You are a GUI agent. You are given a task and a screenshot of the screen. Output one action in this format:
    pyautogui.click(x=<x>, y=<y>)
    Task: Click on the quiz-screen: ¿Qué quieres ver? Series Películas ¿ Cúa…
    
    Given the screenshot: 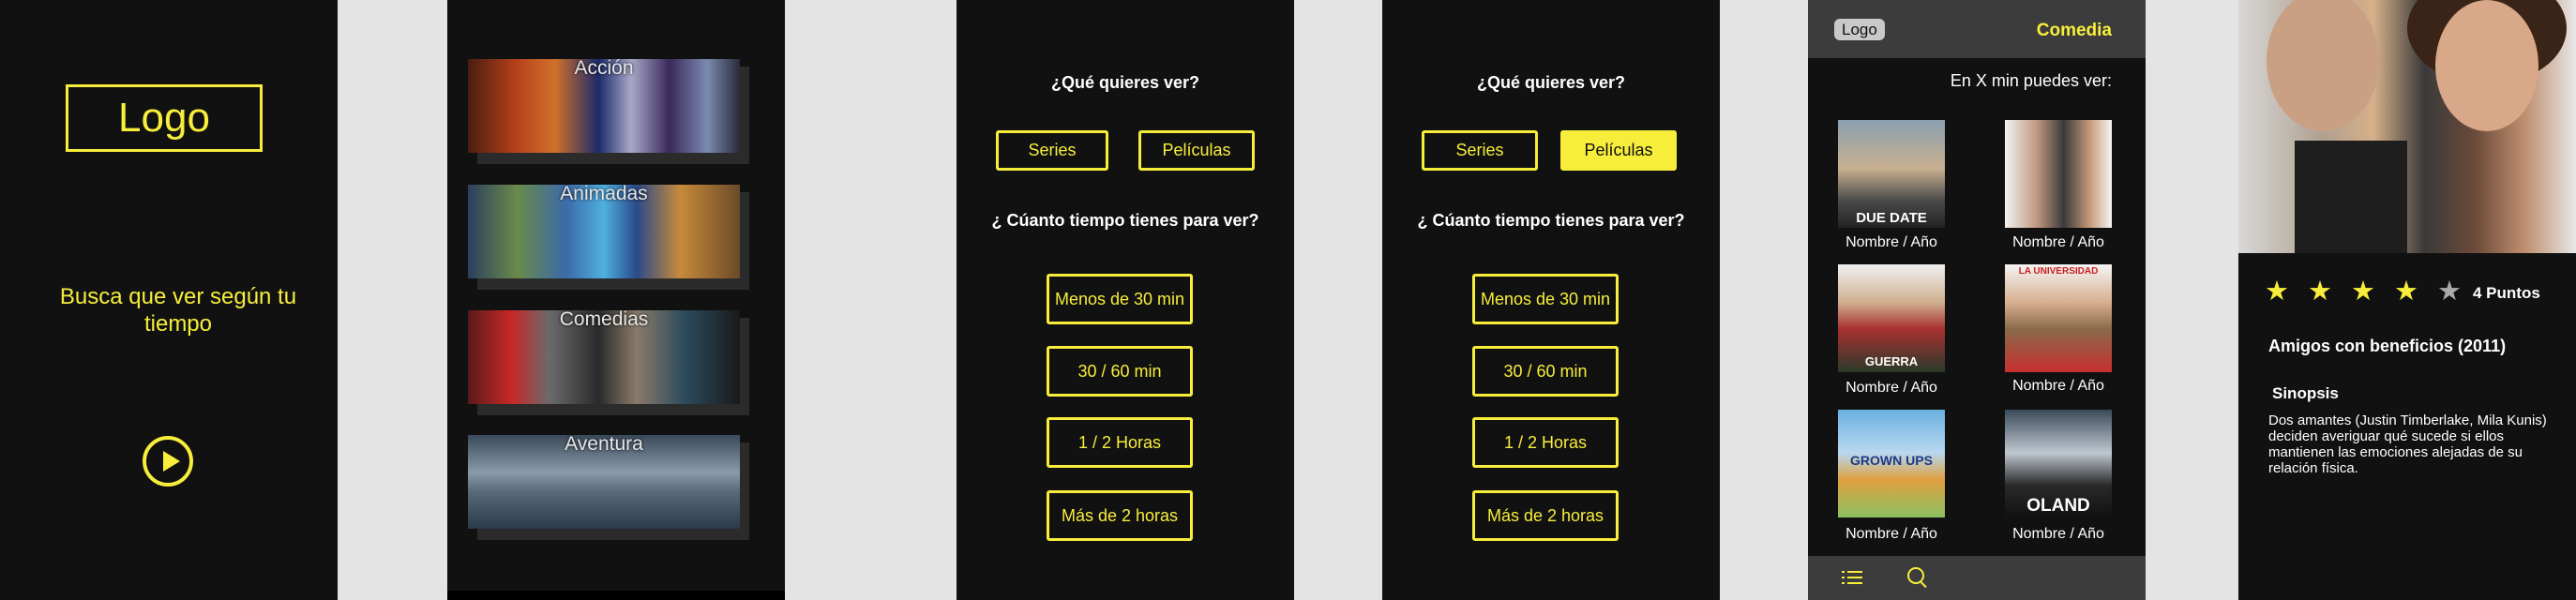 What is the action you would take?
    pyautogui.click(x=1125, y=300)
    